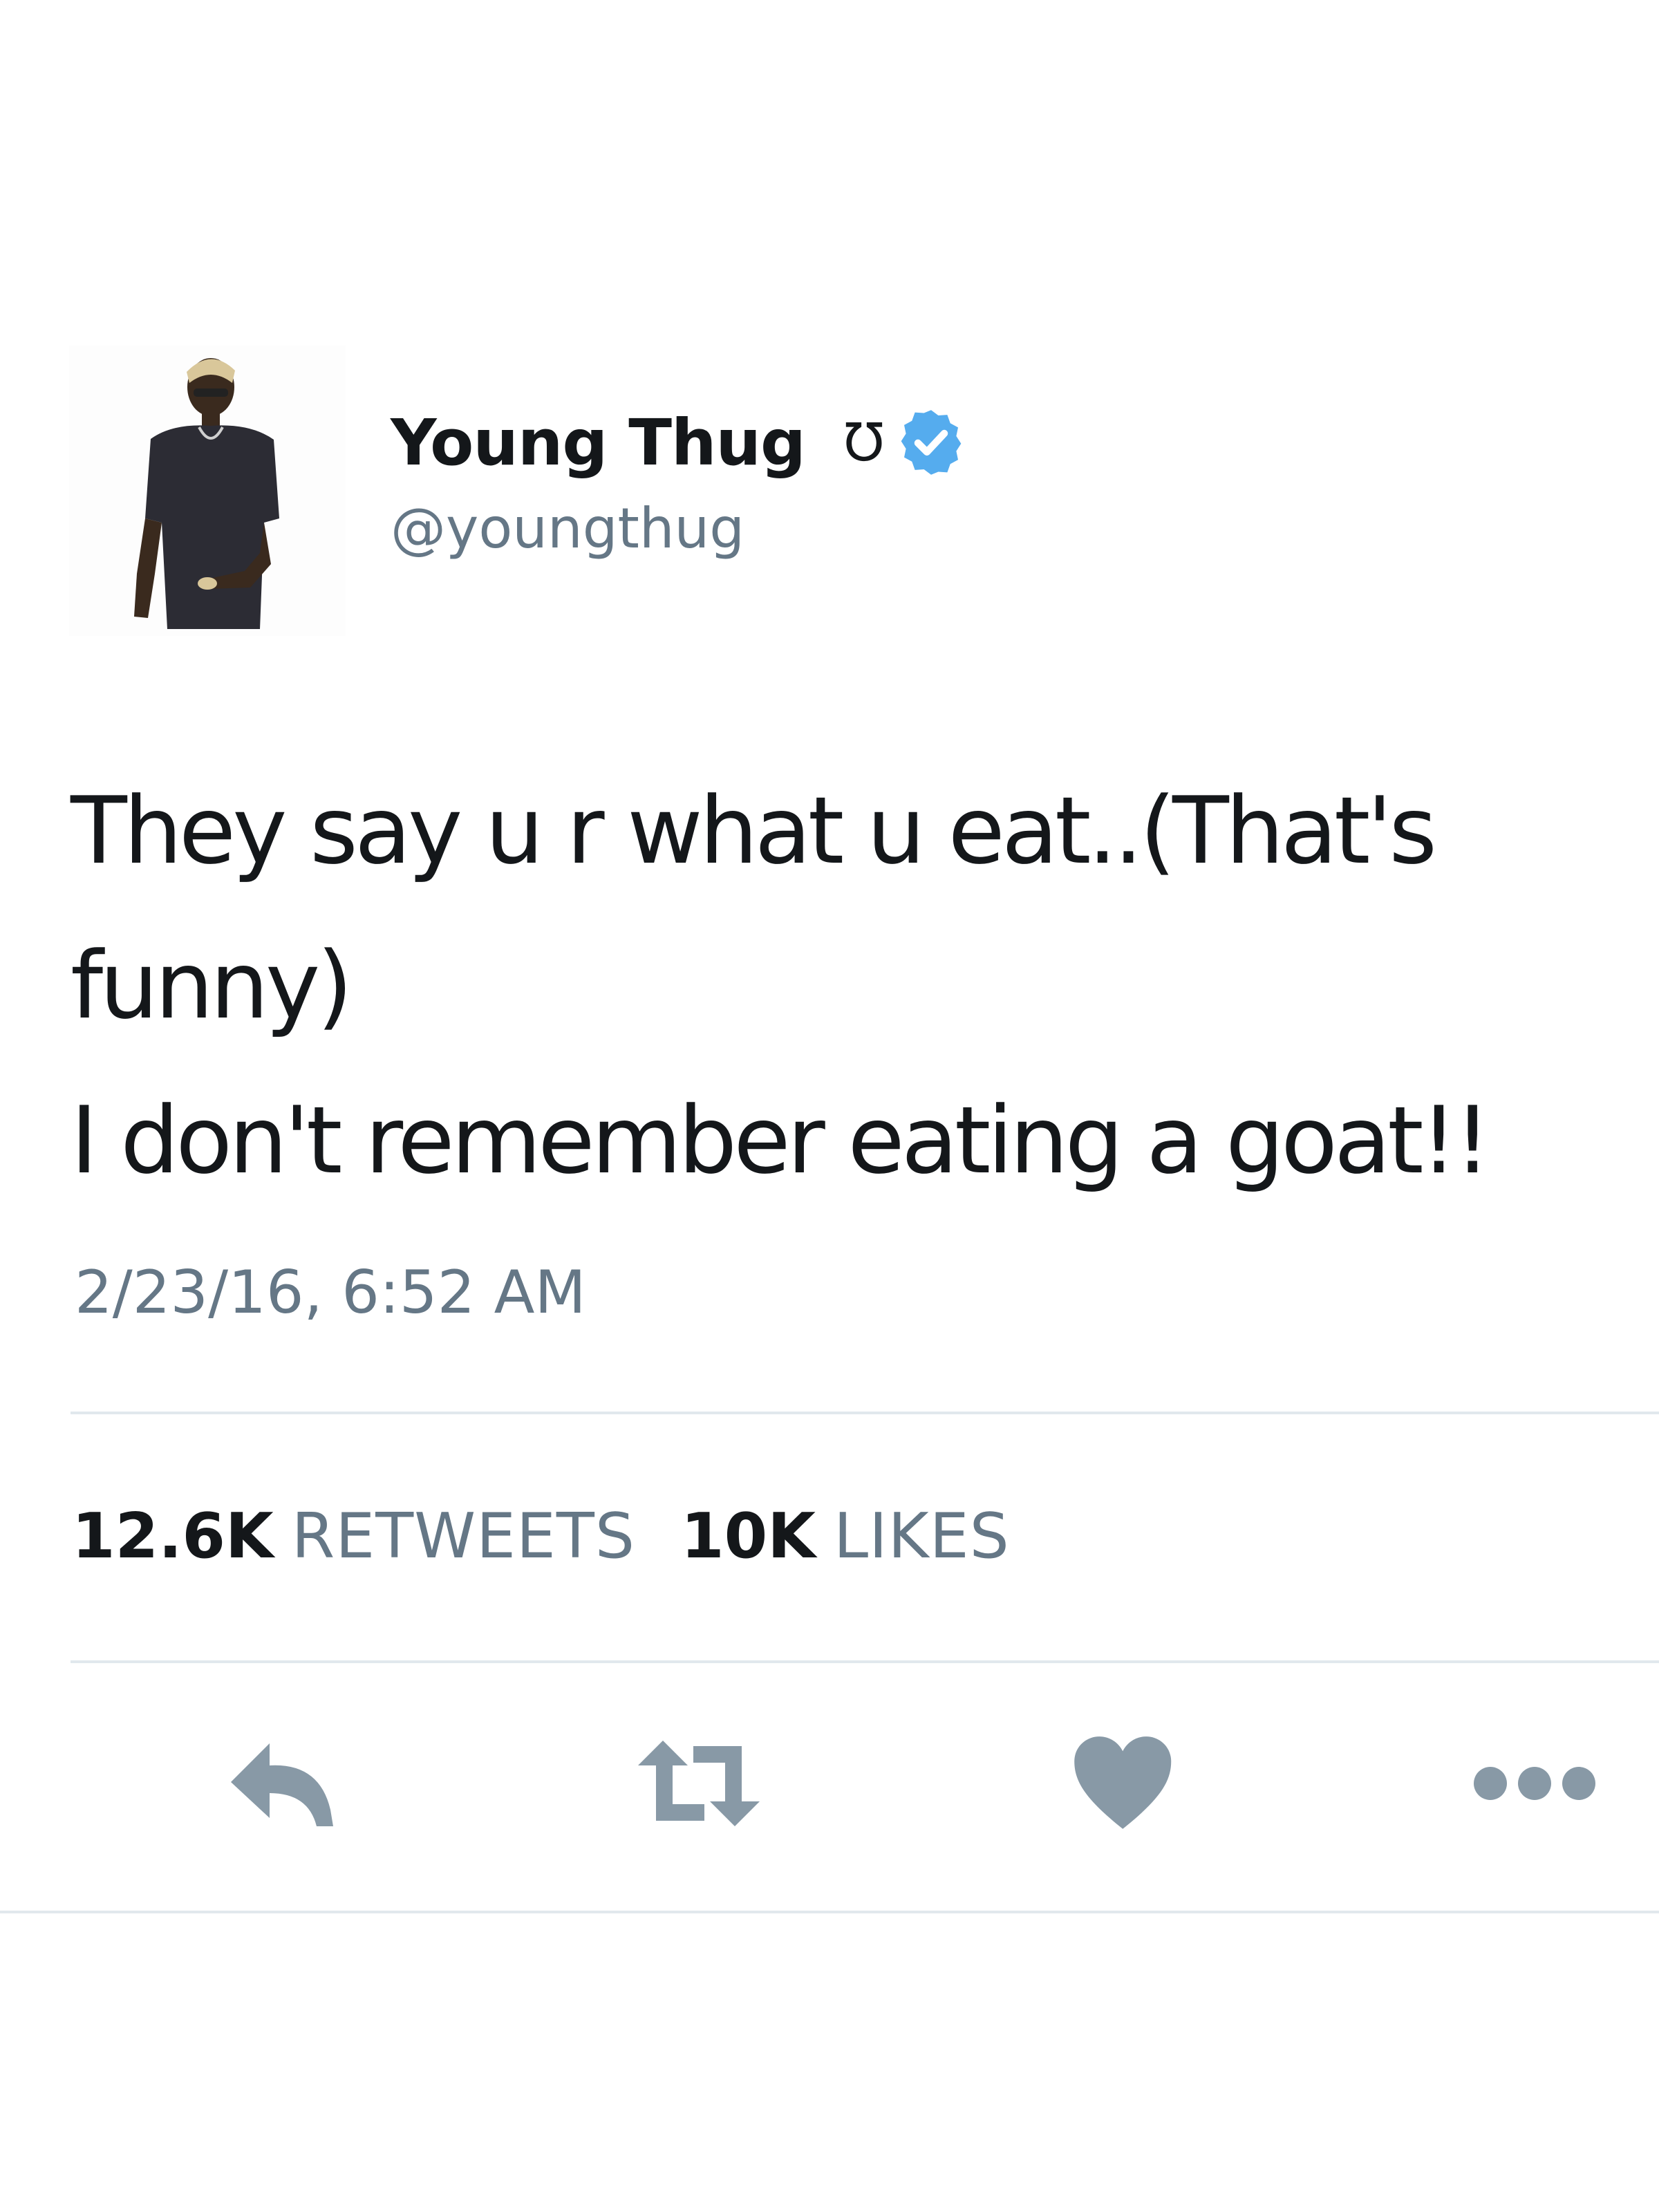  What do you see at coordinates (754, 831) in the screenshot?
I see `tweet-text-line: They say u r what u eat..(That's` at bounding box center [754, 831].